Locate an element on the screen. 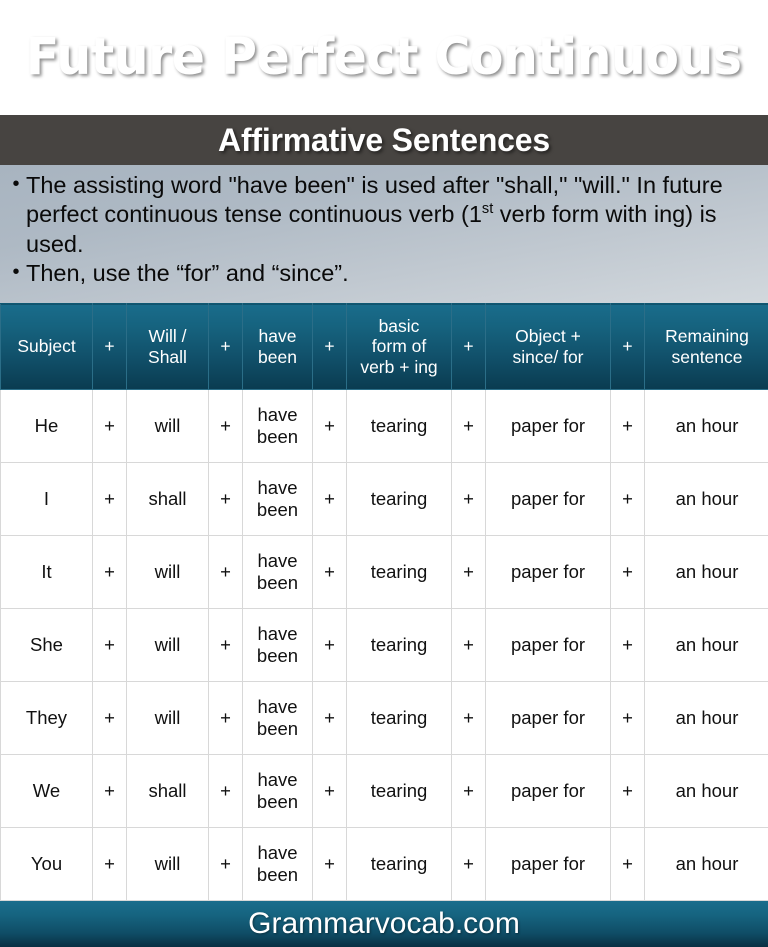 This screenshot has width=768, height=947. cell-subject: It is located at coordinates (47, 572).